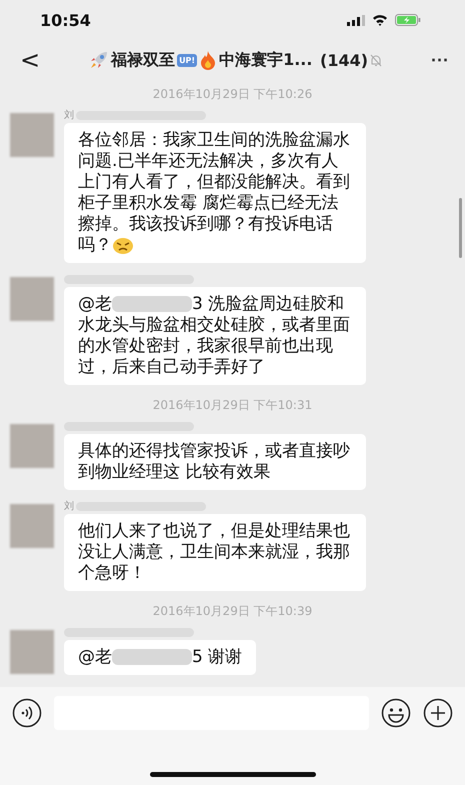 The height and width of the screenshot is (785, 465). What do you see at coordinates (214, 552) in the screenshot?
I see `message-text: 他们人来了也说了，但是处理结果也没让人满意，卫生间本来就湿，我那个急呀！` at bounding box center [214, 552].